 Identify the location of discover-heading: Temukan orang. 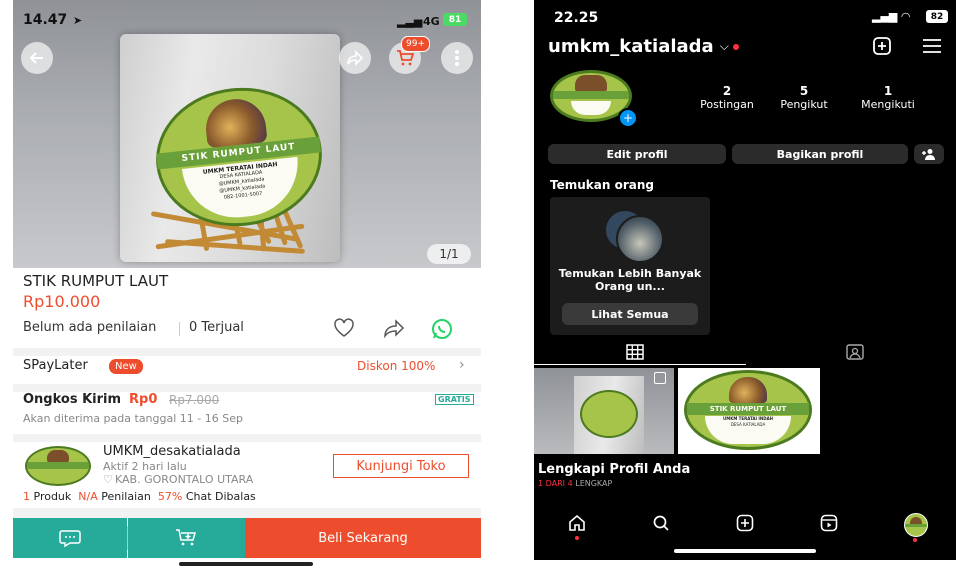
(602, 185).